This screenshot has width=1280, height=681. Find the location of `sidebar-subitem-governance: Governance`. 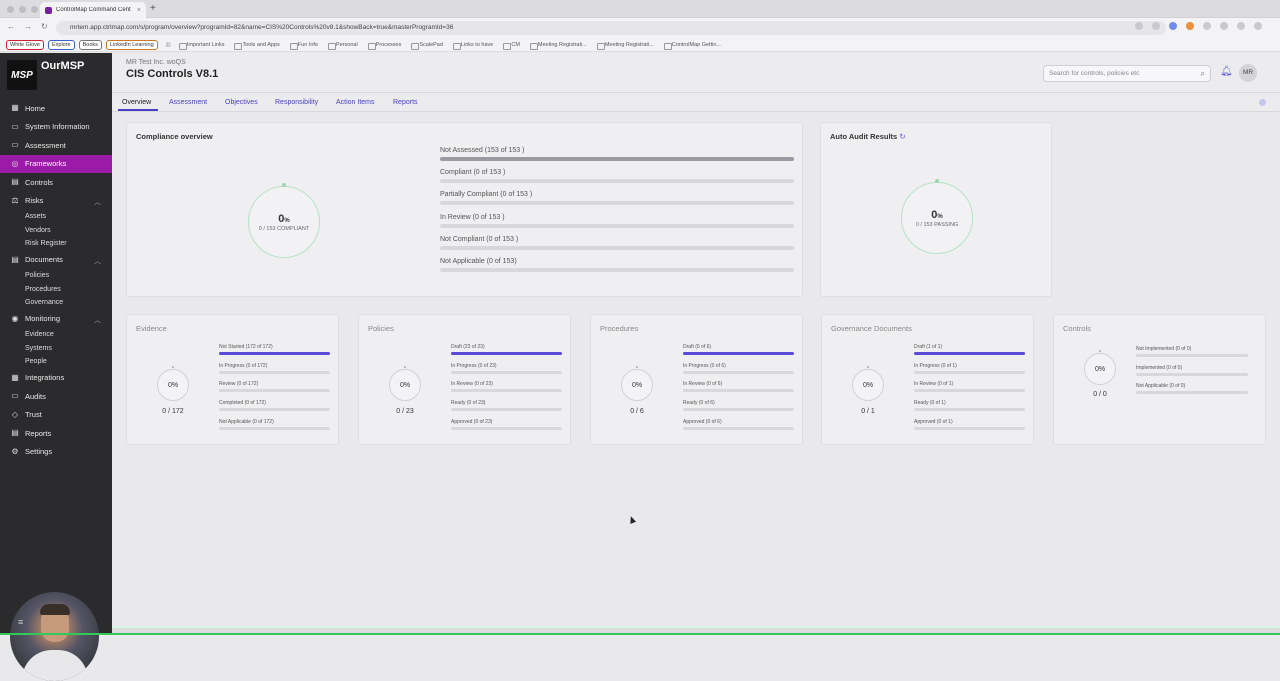

sidebar-subitem-governance: Governance is located at coordinates (56, 303).